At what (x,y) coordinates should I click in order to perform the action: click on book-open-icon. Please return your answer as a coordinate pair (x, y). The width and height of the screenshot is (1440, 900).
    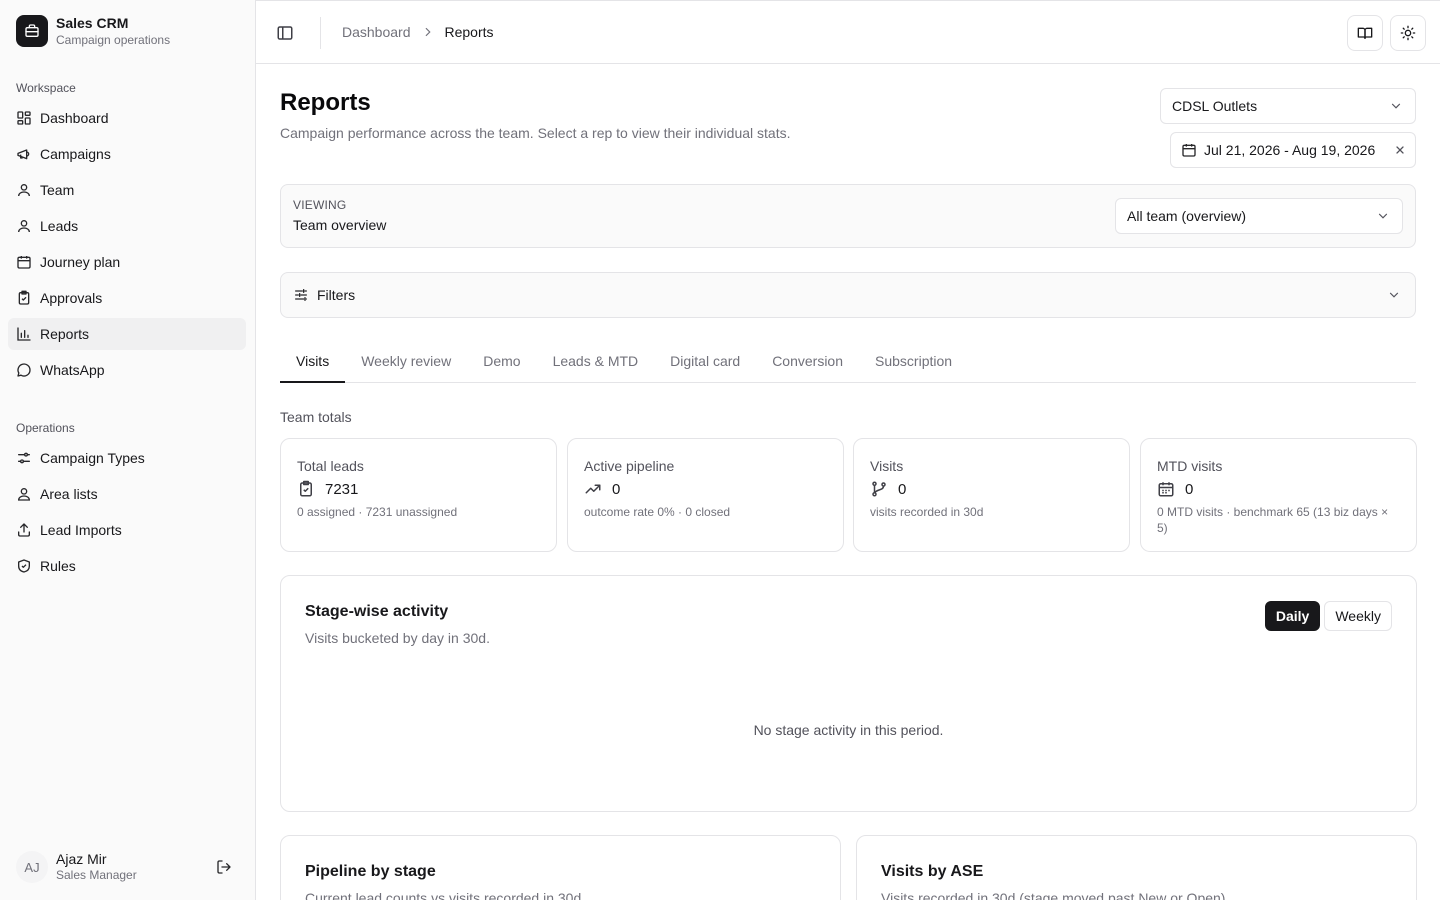
    Looking at the image, I should click on (1365, 33).